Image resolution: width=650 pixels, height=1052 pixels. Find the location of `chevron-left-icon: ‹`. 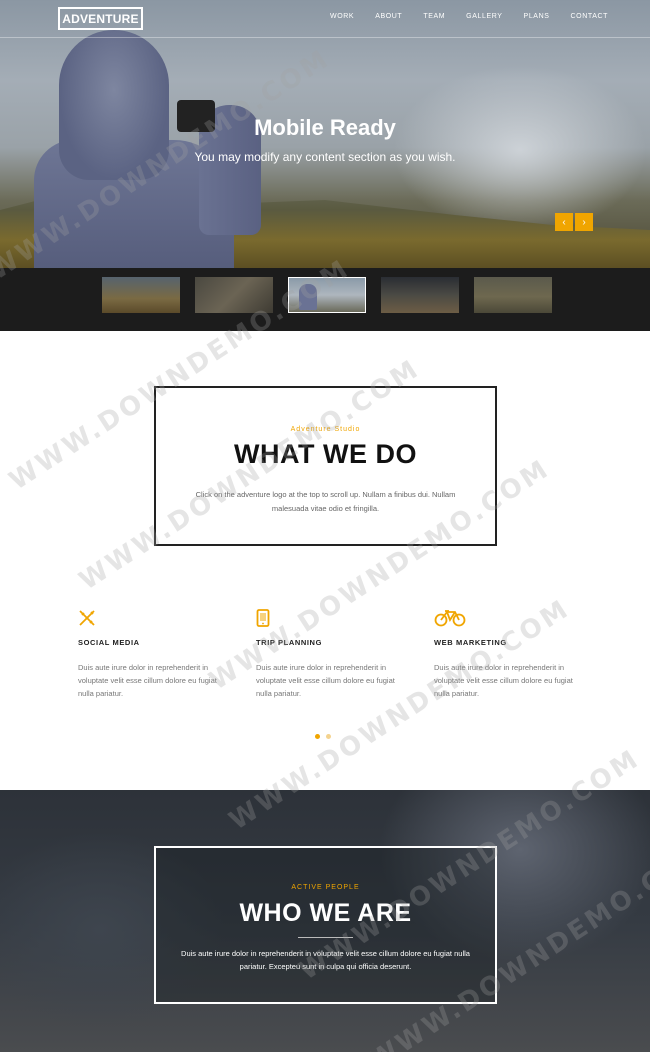

chevron-left-icon: ‹ is located at coordinates (564, 222).